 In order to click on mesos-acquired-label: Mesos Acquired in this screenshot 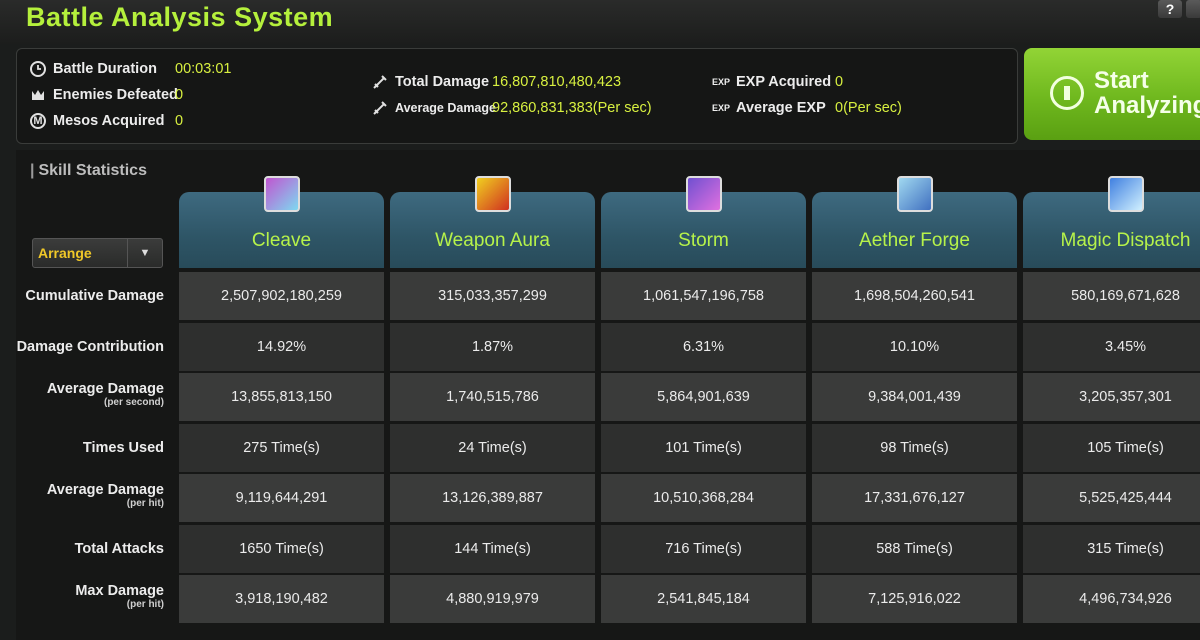, I will do `click(109, 121)`.